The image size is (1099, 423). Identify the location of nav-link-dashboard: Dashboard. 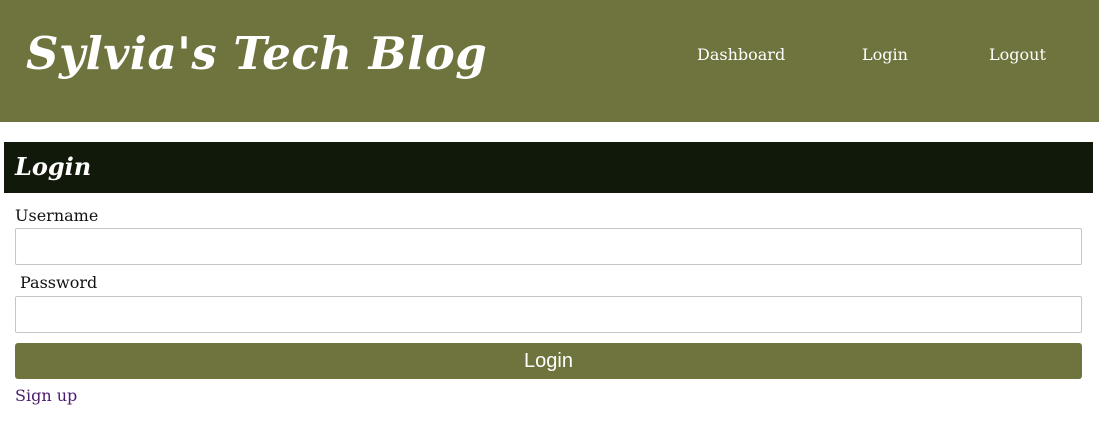
(741, 55).